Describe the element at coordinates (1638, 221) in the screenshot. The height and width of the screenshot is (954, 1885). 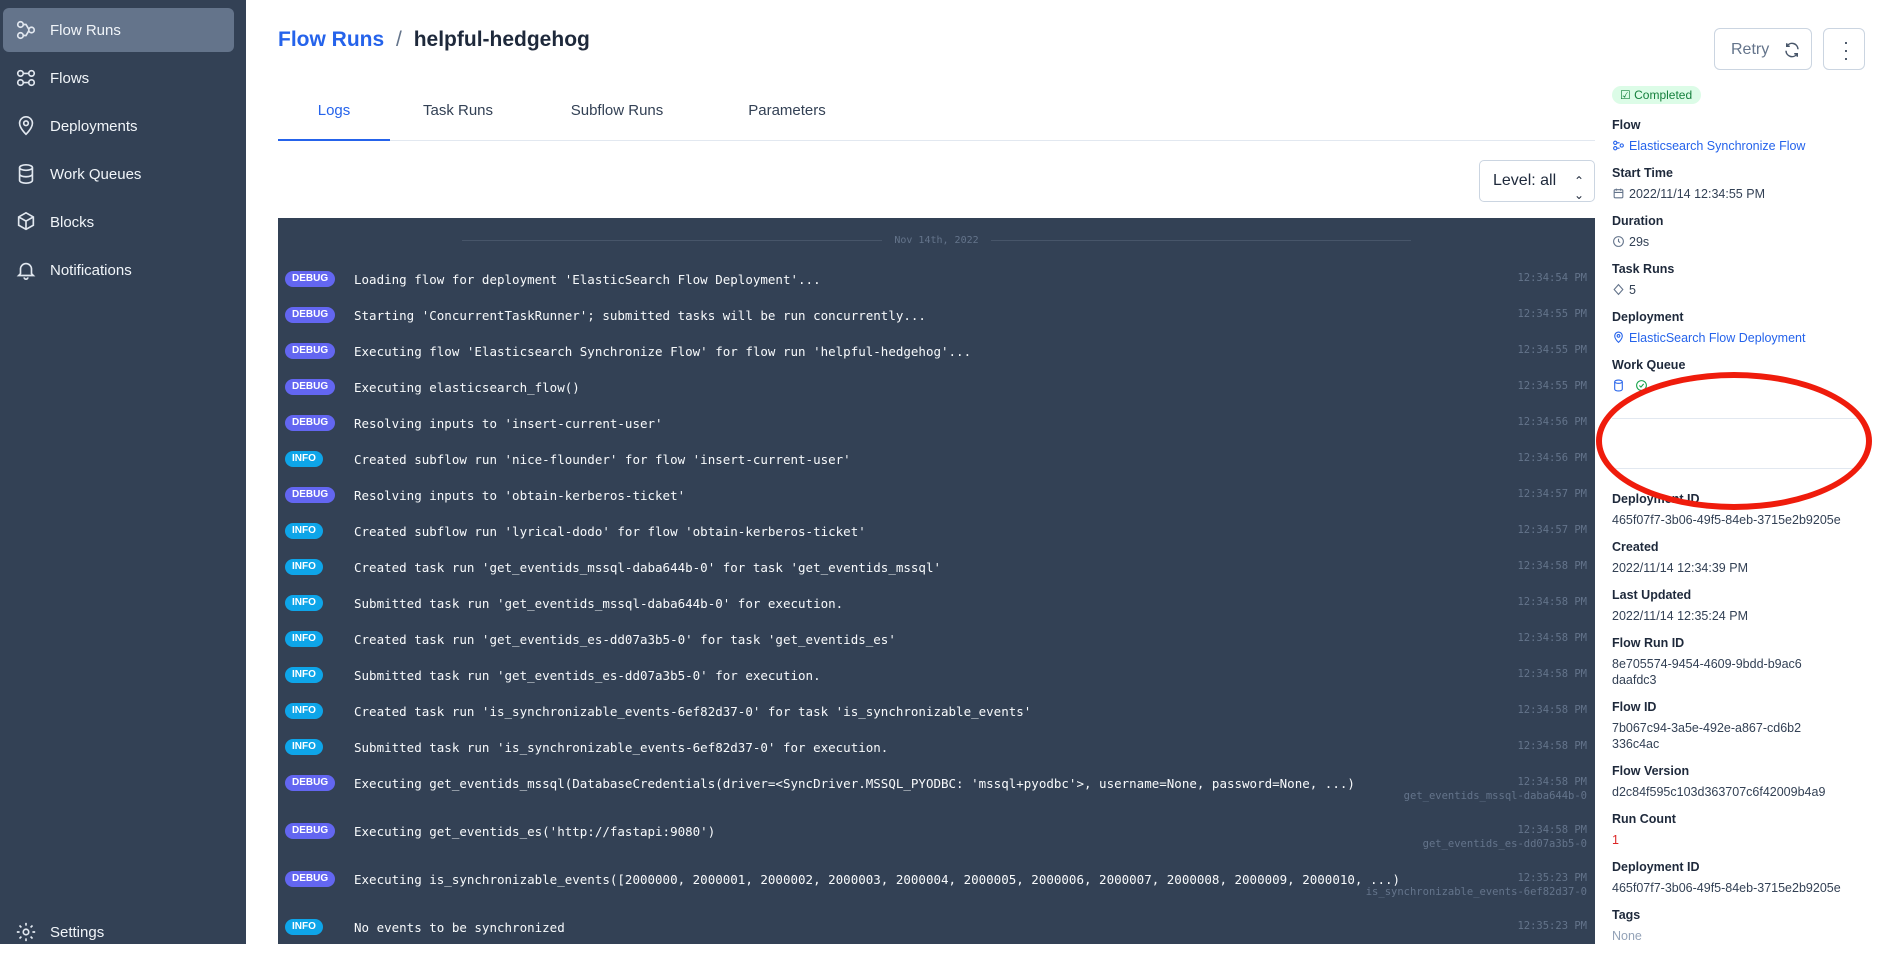
I see `duration-label: Duration` at that location.